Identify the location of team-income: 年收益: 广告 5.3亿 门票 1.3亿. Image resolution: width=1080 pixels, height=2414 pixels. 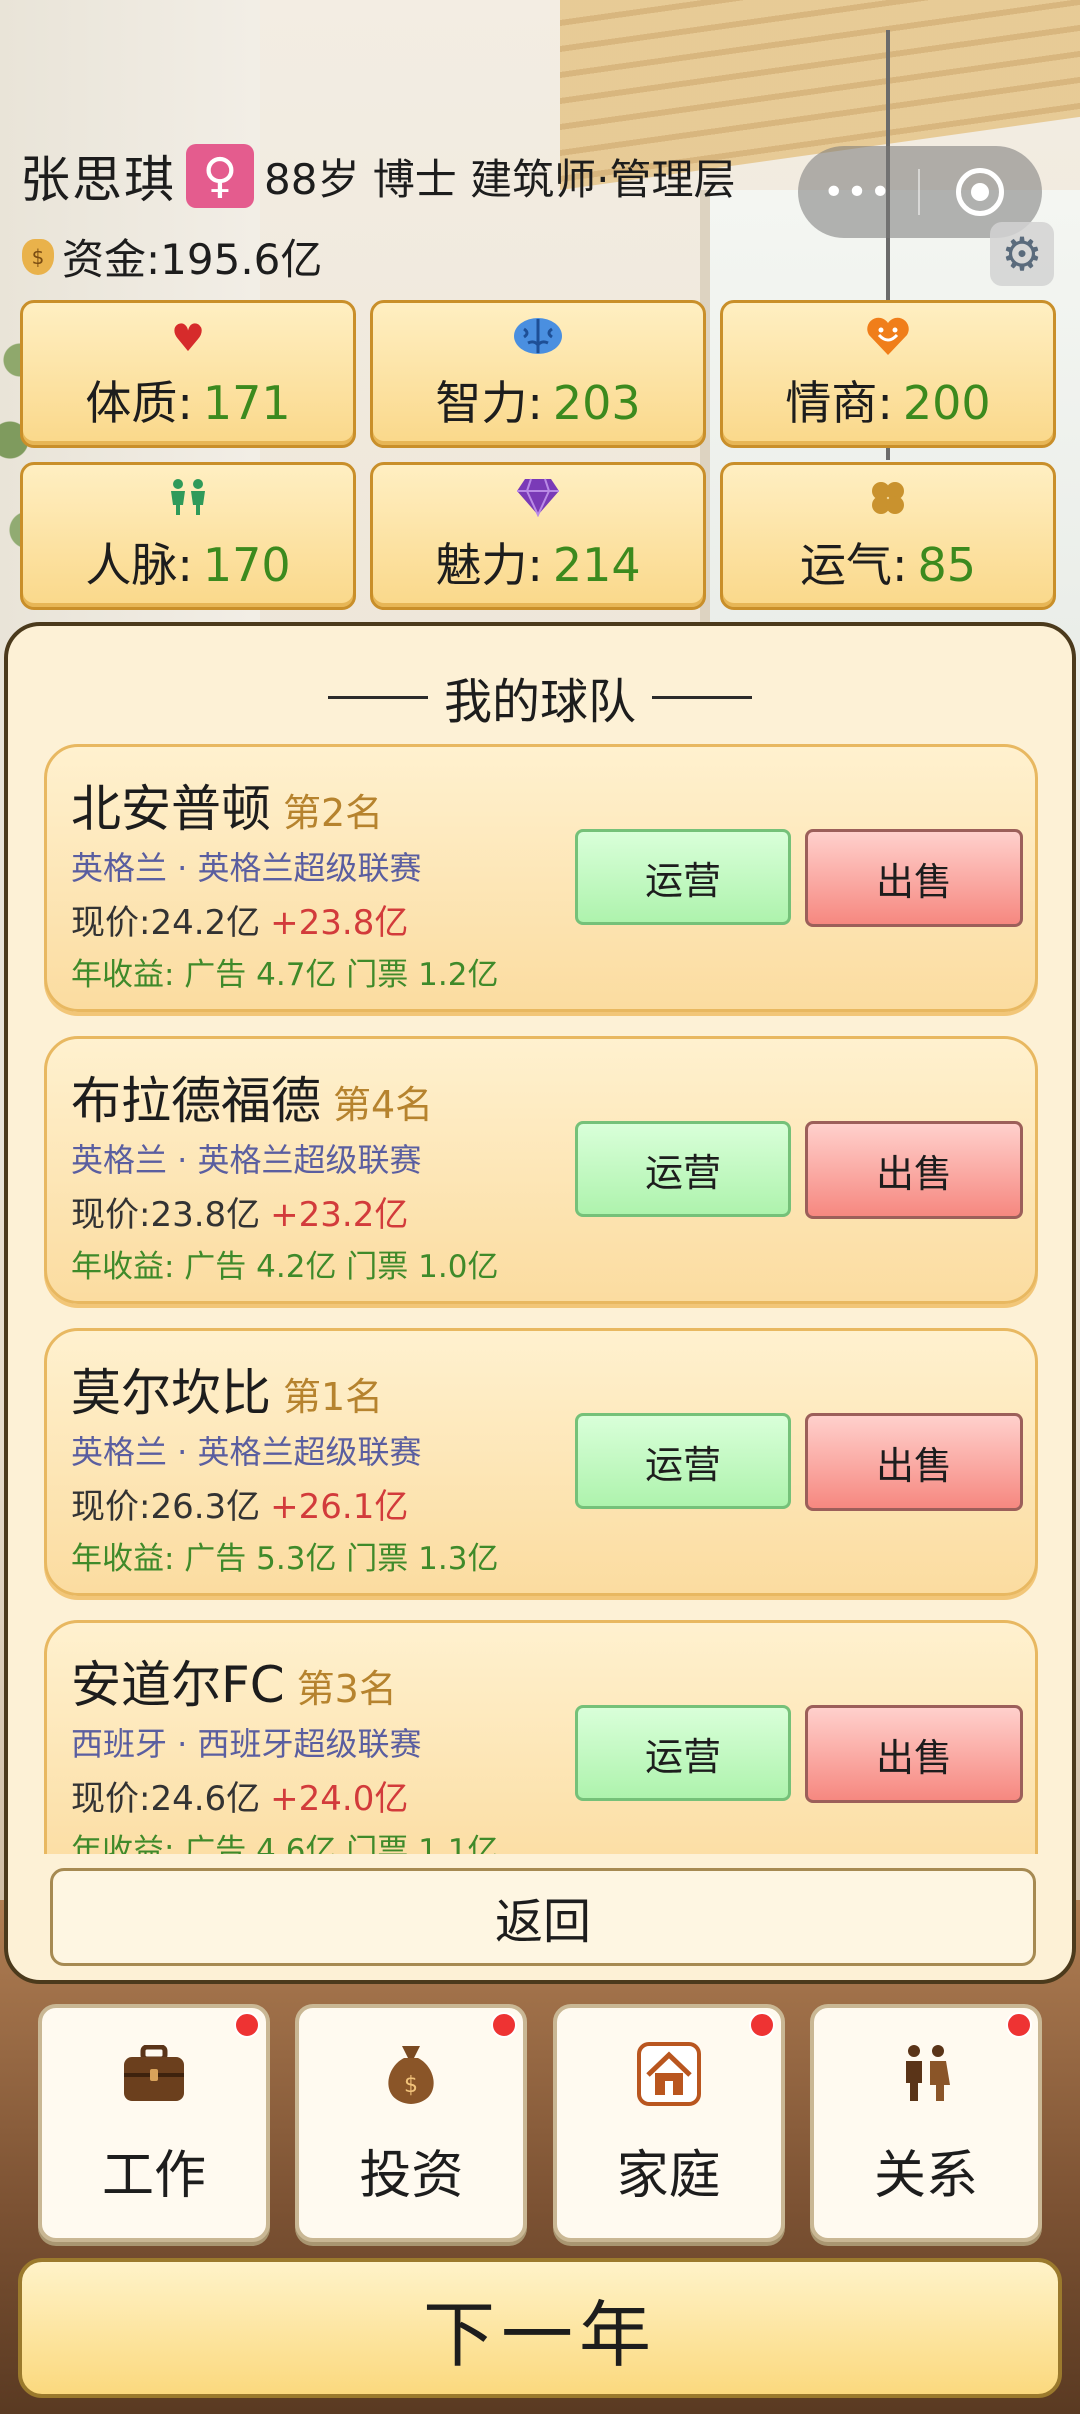
(285, 1559).